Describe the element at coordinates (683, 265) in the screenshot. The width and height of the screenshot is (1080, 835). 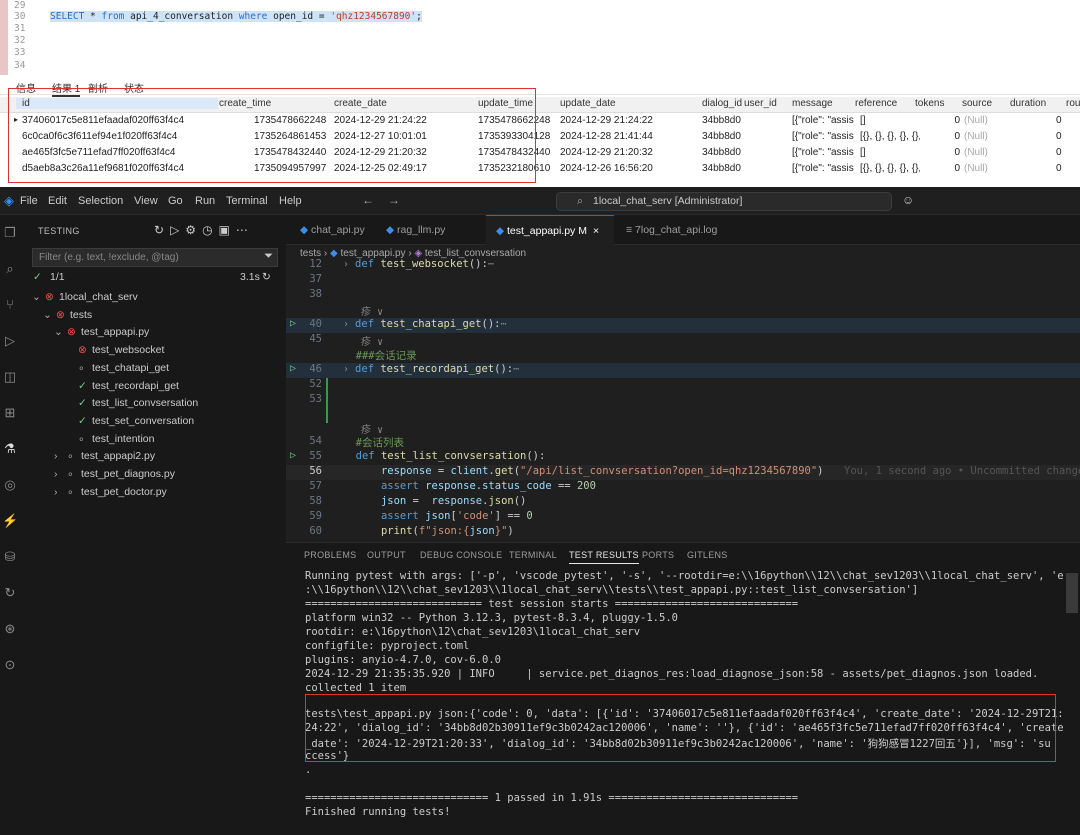
I see `code-line: 12 › def test_websocket():⋯` at that location.